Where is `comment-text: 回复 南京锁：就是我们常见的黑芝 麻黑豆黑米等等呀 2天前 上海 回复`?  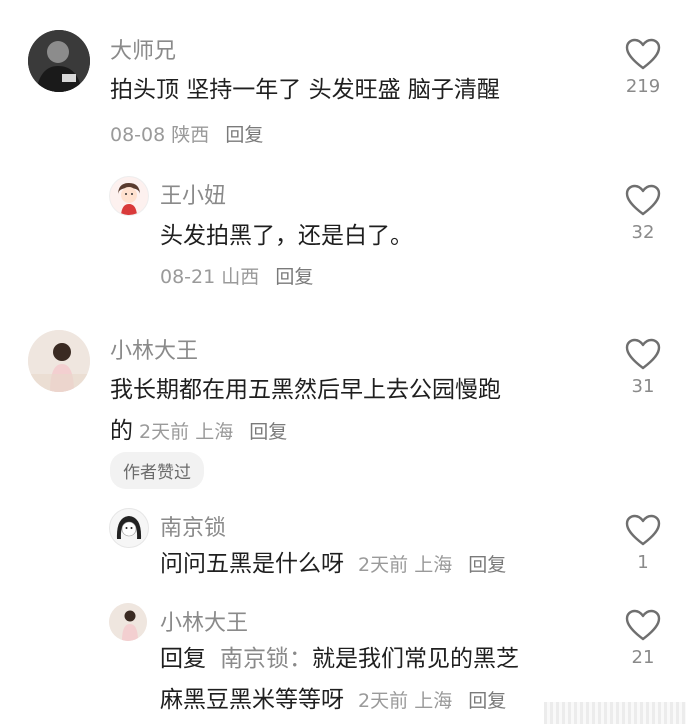
comment-text: 回复 南京锁：就是我们常见的黑芝 麻黑豆黑米等等呀 2天前 上海 回复 is located at coordinates (380, 680).